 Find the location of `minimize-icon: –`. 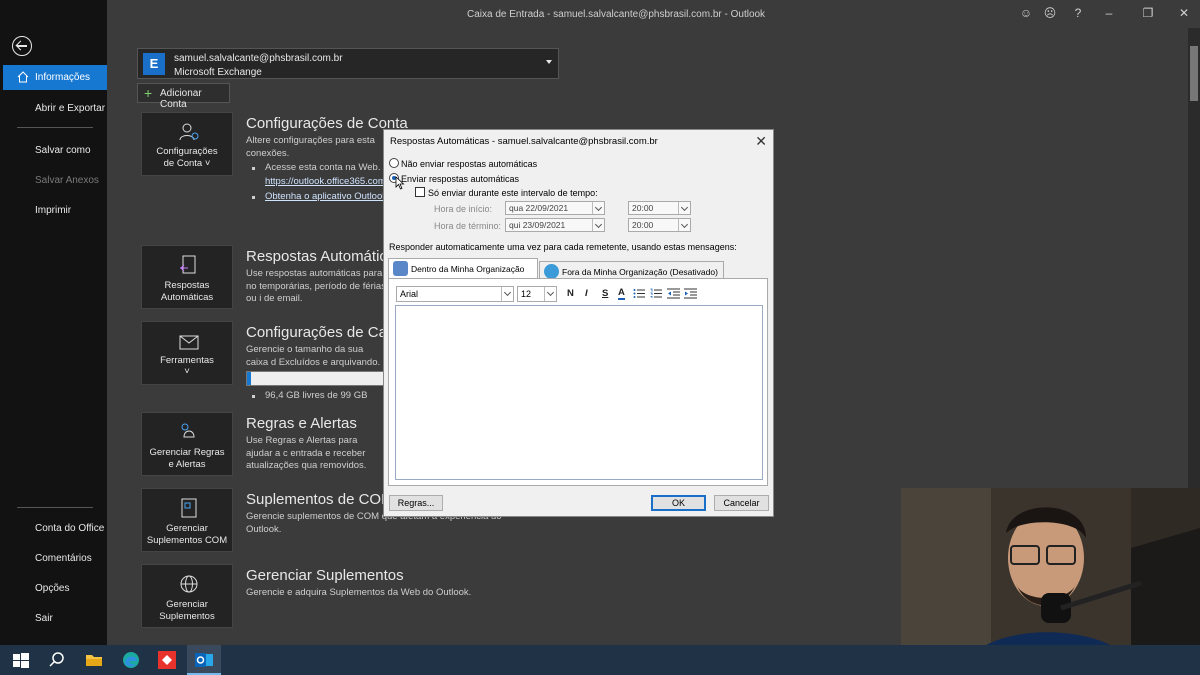

minimize-icon: – is located at coordinates (1109, 13).